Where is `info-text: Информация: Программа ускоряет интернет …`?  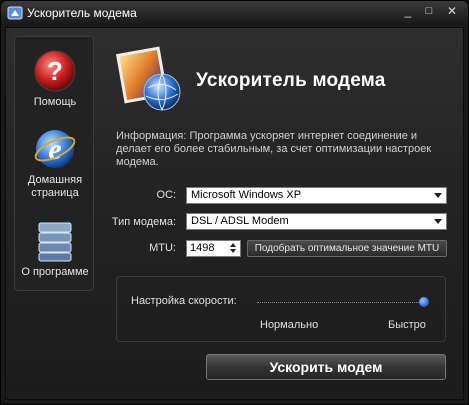
info-text: Информация: Программа ускоряет интернет … is located at coordinates (274, 149).